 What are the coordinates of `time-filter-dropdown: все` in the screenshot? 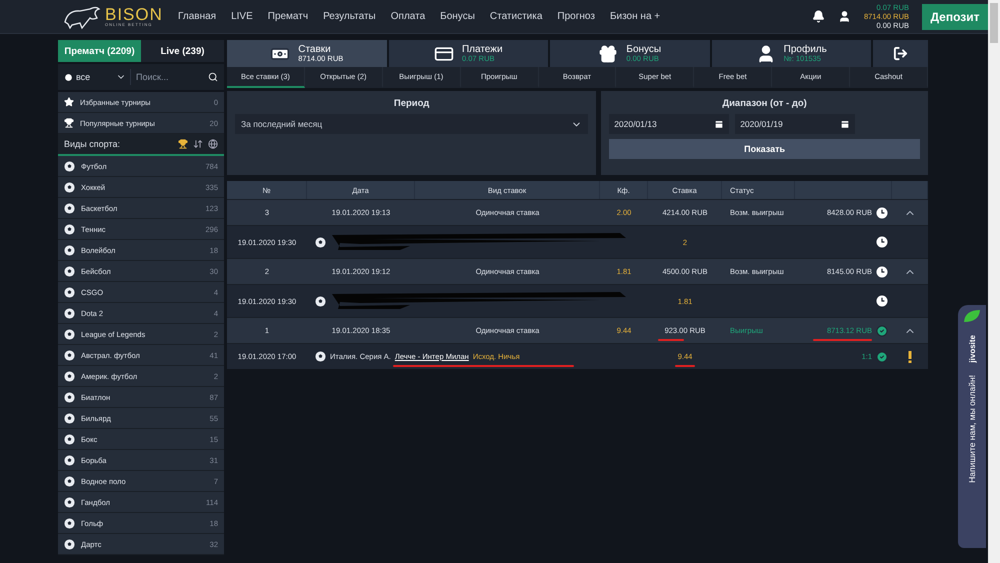 It's located at (95, 77).